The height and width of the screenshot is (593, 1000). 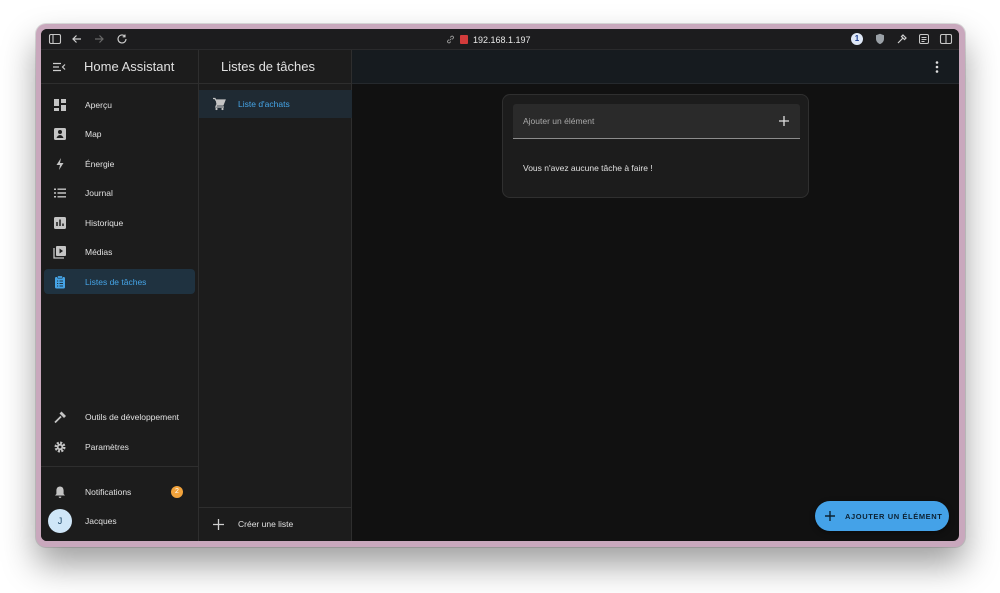 I want to click on user-name: Jacques, so click(x=101, y=521).